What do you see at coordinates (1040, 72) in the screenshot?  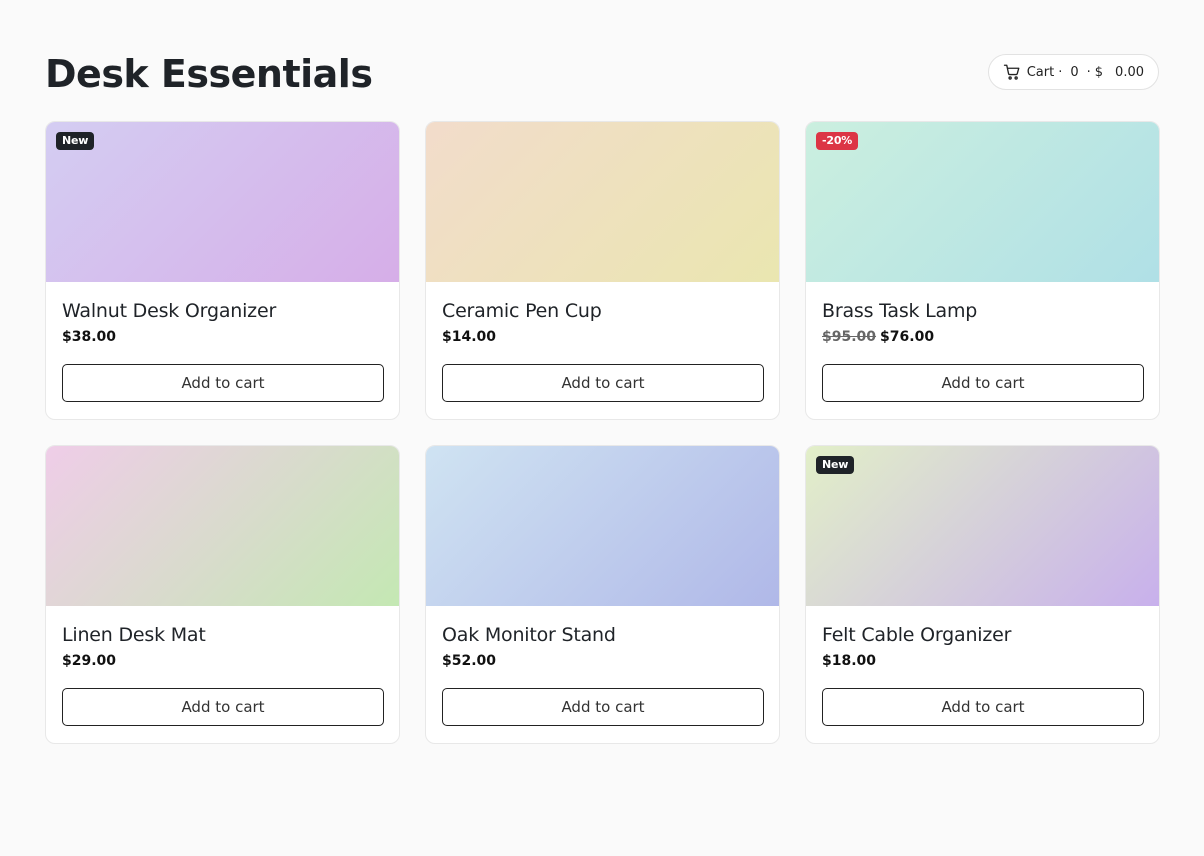 I see `cart-label: Cart` at bounding box center [1040, 72].